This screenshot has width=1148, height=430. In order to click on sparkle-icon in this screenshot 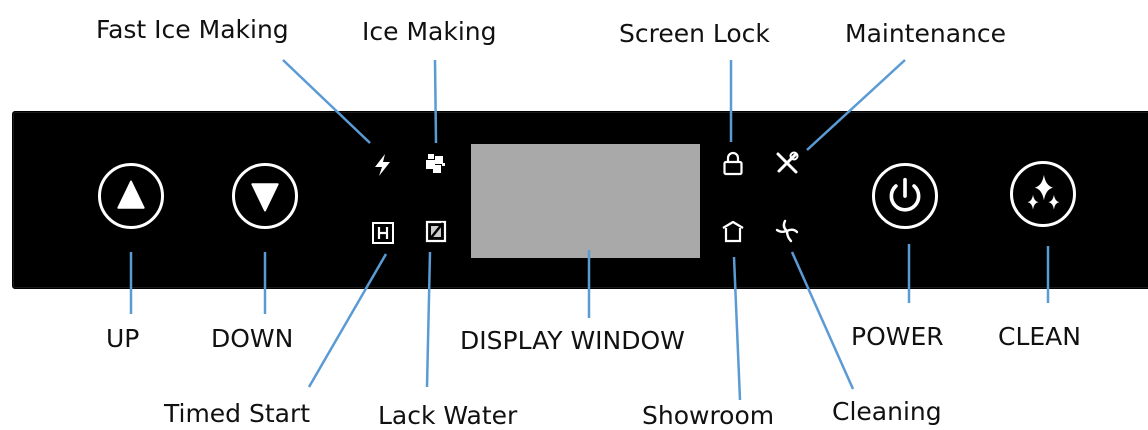, I will do `click(1043, 192)`.